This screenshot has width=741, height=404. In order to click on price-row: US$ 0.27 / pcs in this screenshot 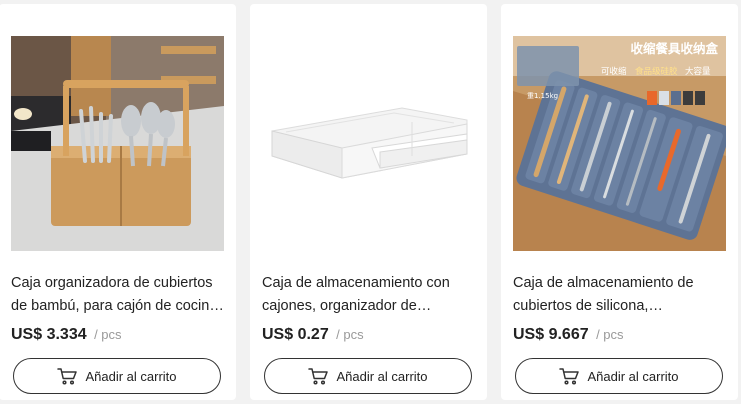, I will do `click(313, 335)`.